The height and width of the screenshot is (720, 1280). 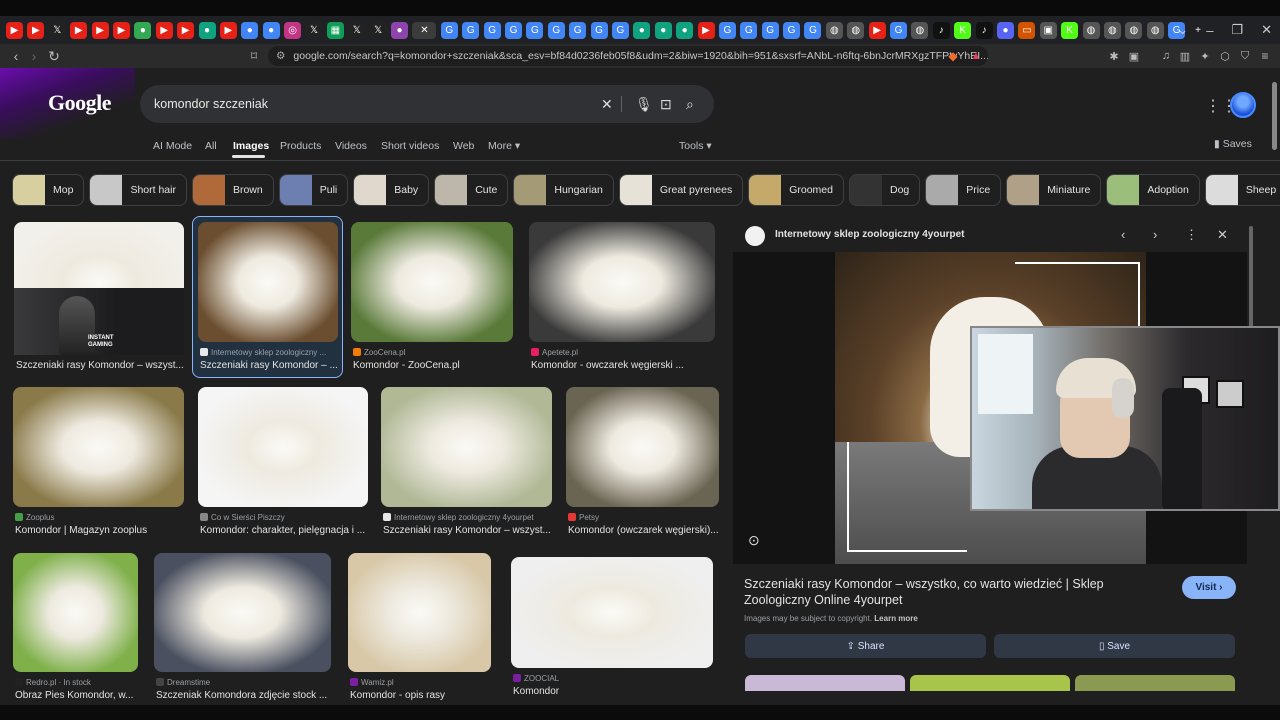 What do you see at coordinates (681, 190) in the screenshot?
I see `chip-great-pyrenees: Great pyrenees` at bounding box center [681, 190].